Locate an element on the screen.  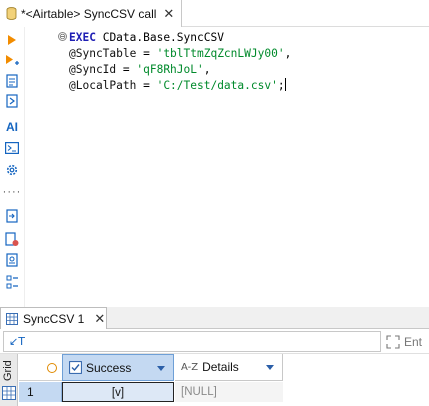
keyword-exec: EXEC is located at coordinates (82, 37).